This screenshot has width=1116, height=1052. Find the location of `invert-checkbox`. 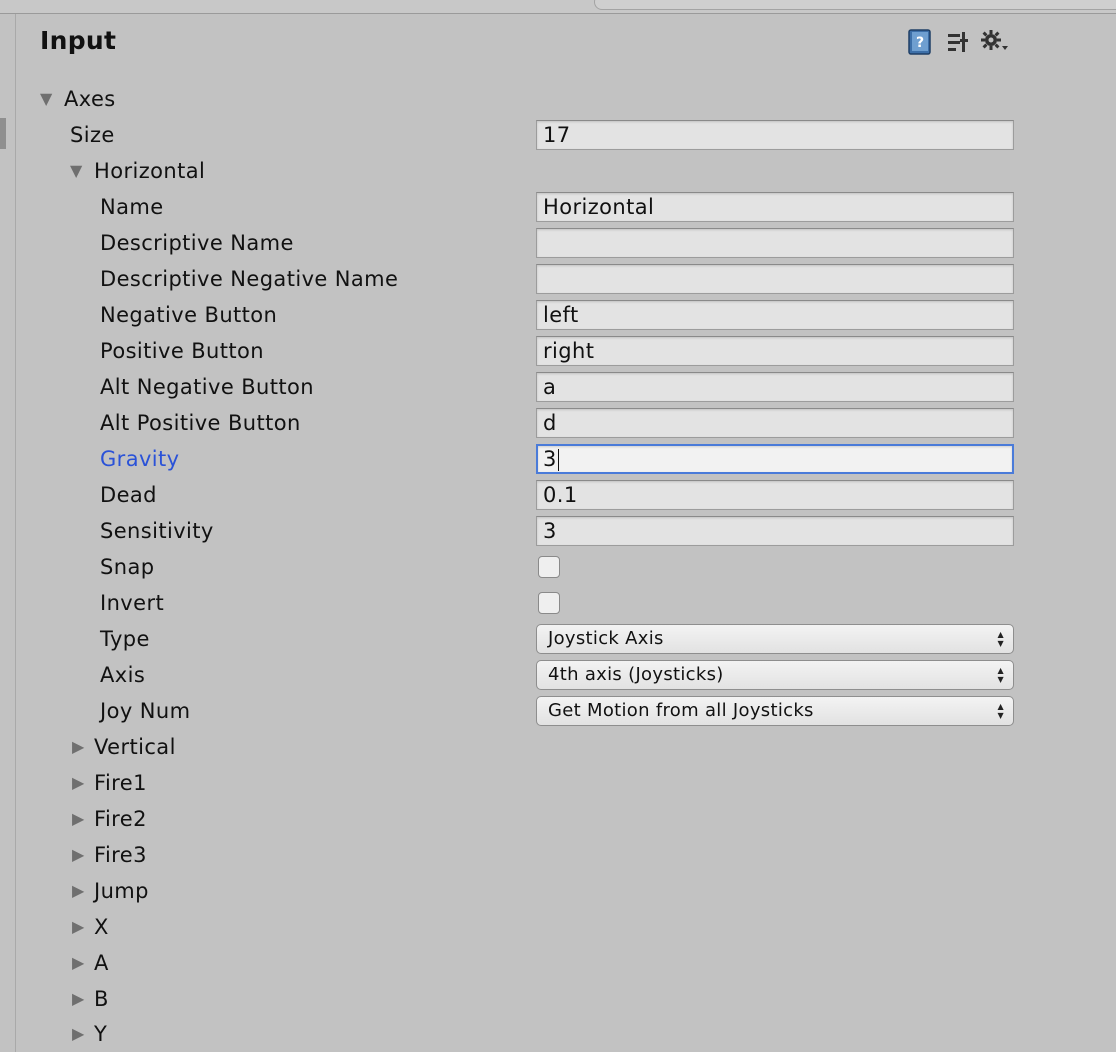

invert-checkbox is located at coordinates (549, 603).